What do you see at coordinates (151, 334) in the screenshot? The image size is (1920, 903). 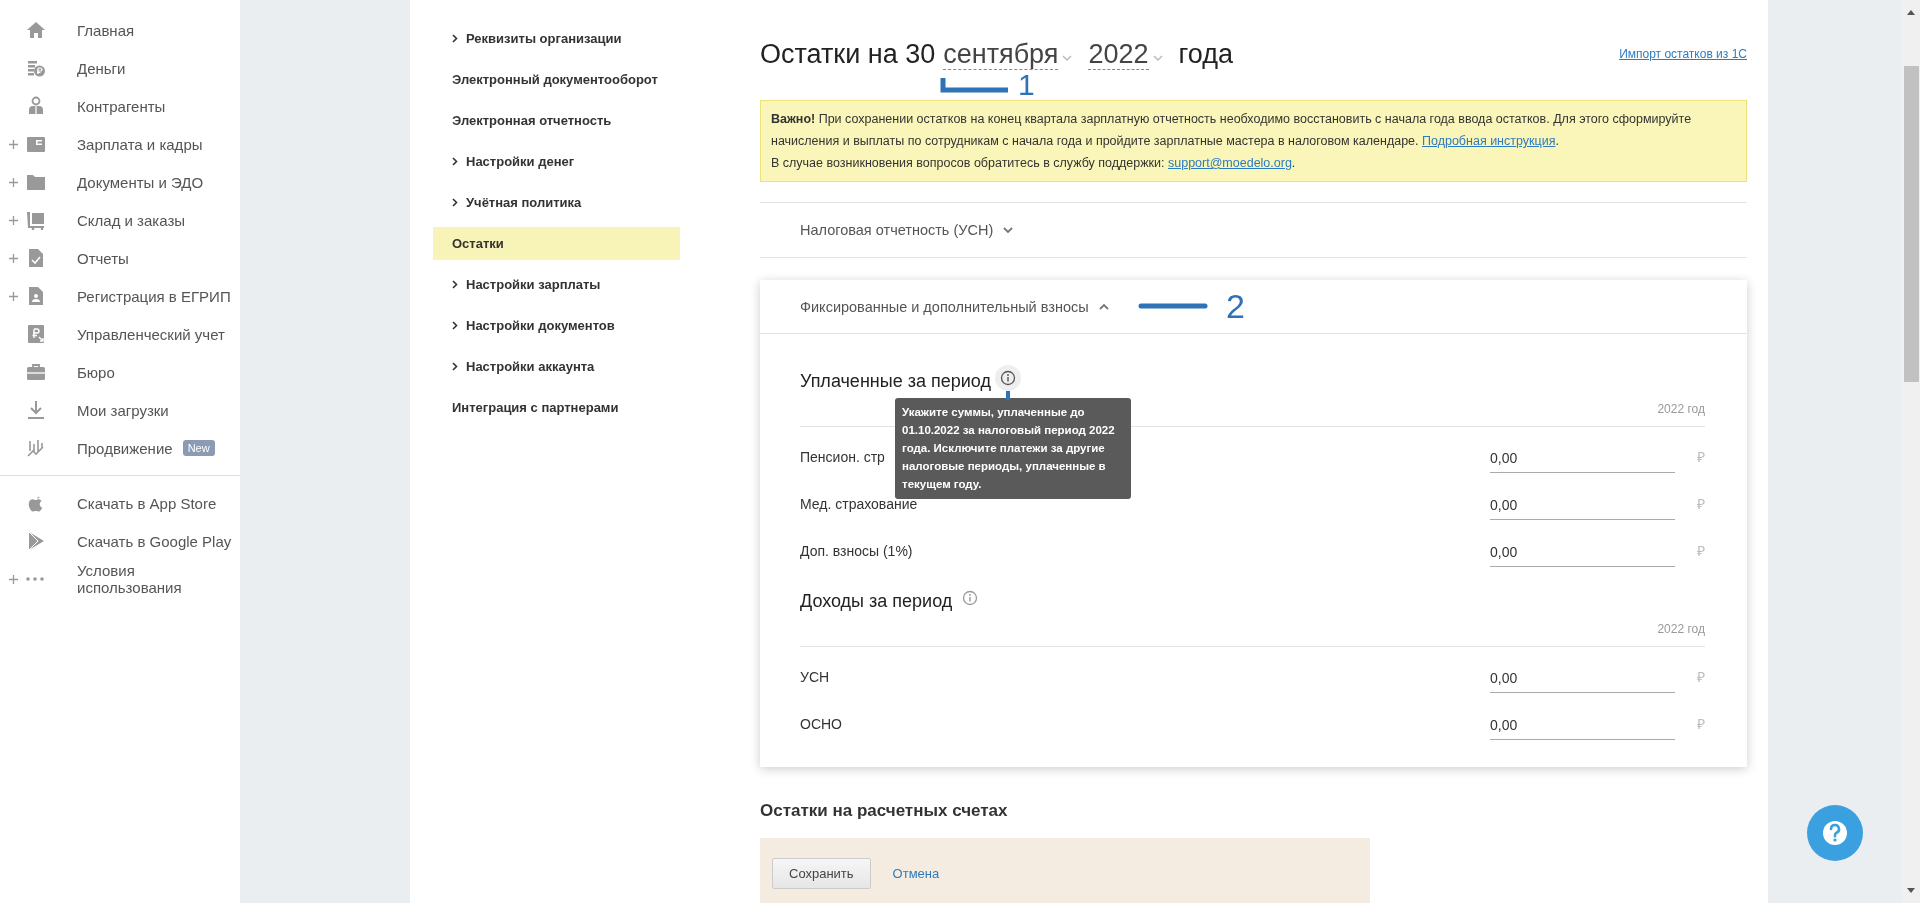 I see `nav-link: Управленческий учет` at bounding box center [151, 334].